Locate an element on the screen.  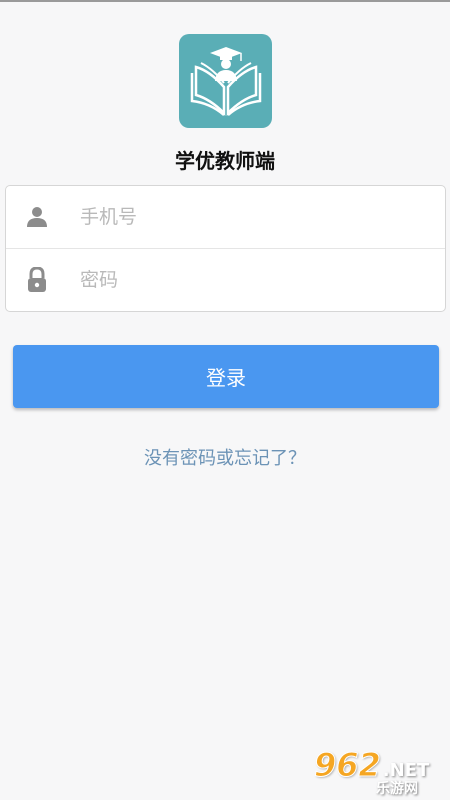
password-input is located at coordinates (257, 280).